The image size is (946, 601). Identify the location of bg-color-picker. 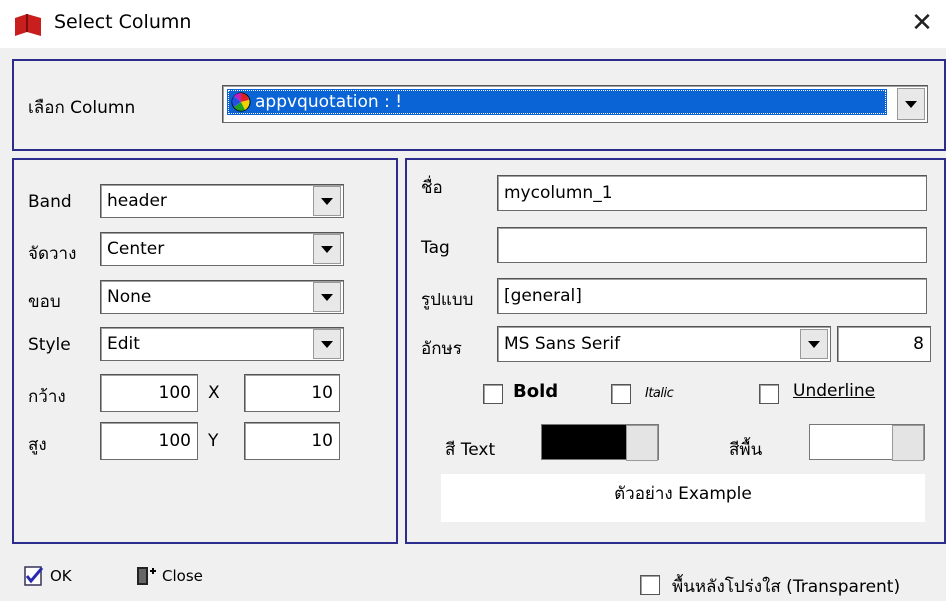
(867, 442).